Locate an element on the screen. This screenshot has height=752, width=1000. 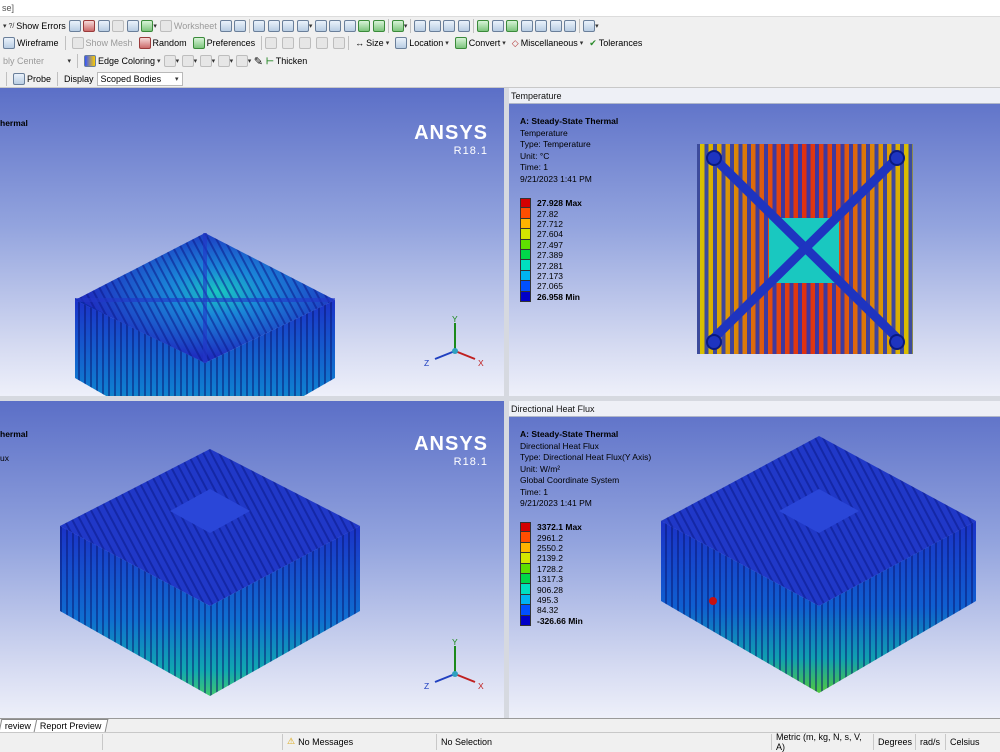
status-unit-system: Metric (m, kg, N, s, V, A) is located at coordinates (822, 741).